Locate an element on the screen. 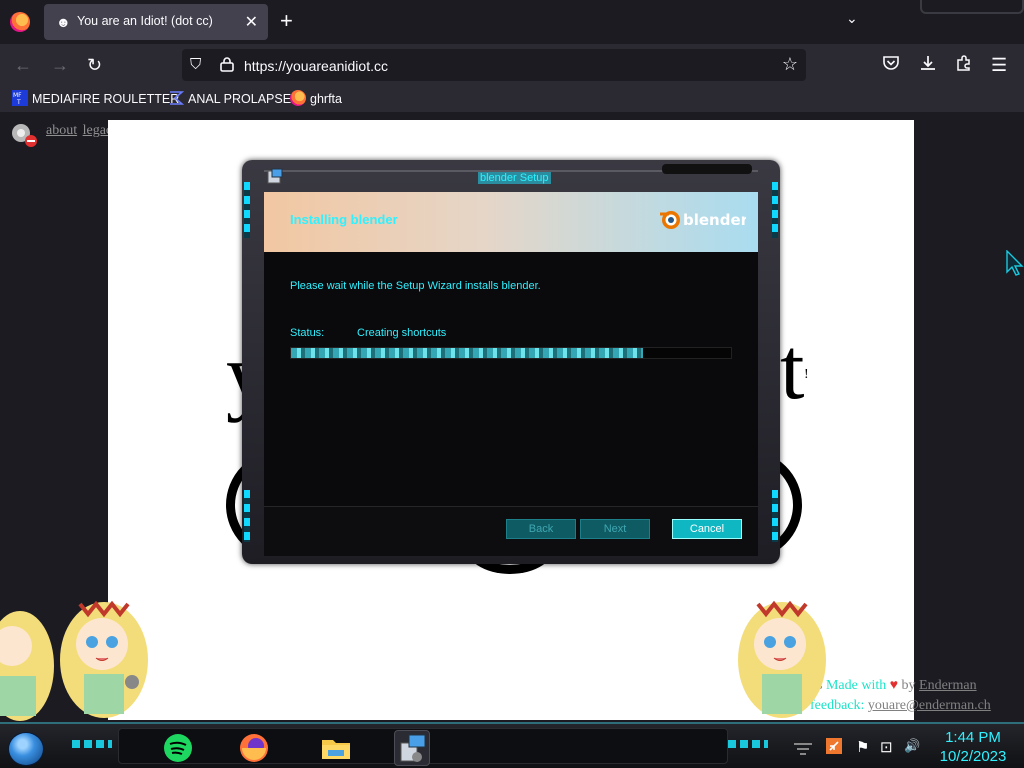 The image size is (1024, 768). bookmark-ghrfta: ghrfta is located at coordinates (316, 99).